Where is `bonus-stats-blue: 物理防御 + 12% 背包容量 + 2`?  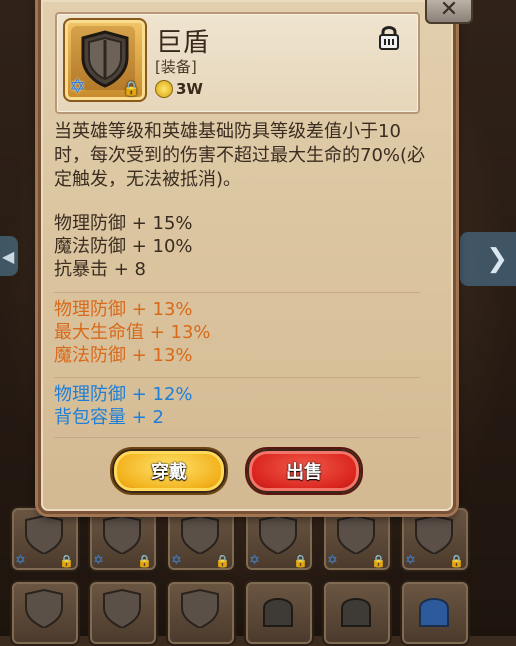 bonus-stats-blue: 物理防御 + 12% 背包容量 + 2 is located at coordinates (239, 406).